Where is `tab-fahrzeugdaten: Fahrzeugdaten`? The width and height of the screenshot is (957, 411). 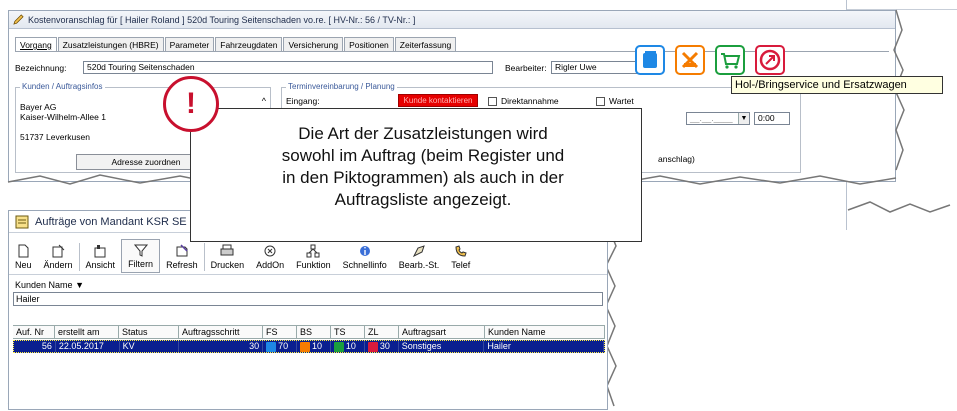 tab-fahrzeugdaten: Fahrzeugdaten is located at coordinates (249, 44).